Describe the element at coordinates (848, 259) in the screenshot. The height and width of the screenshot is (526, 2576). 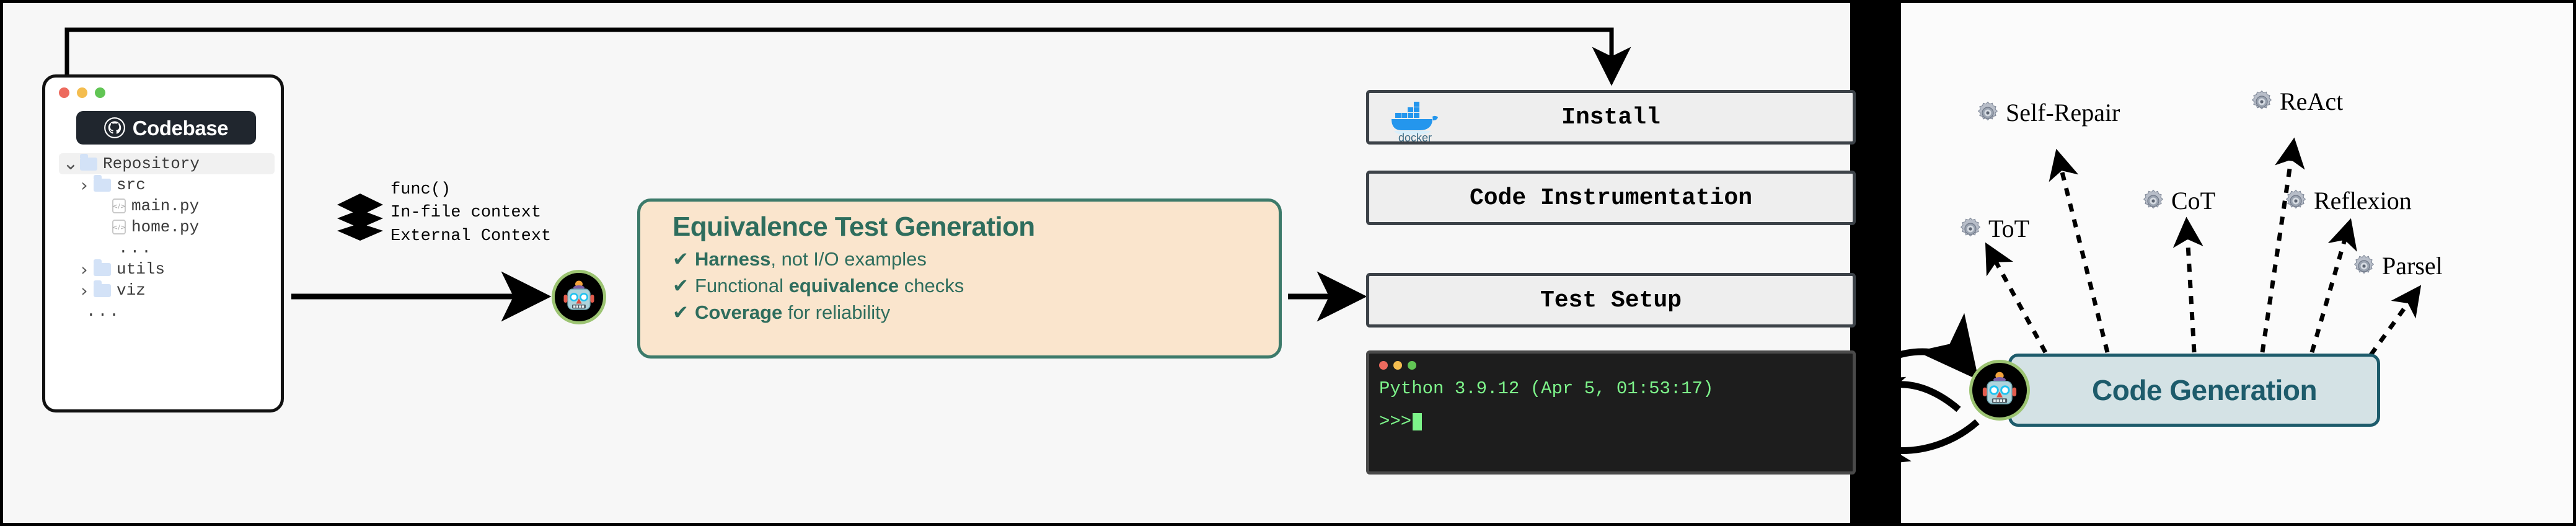
I see `bullet-1-rest: , not I/O examples` at that location.